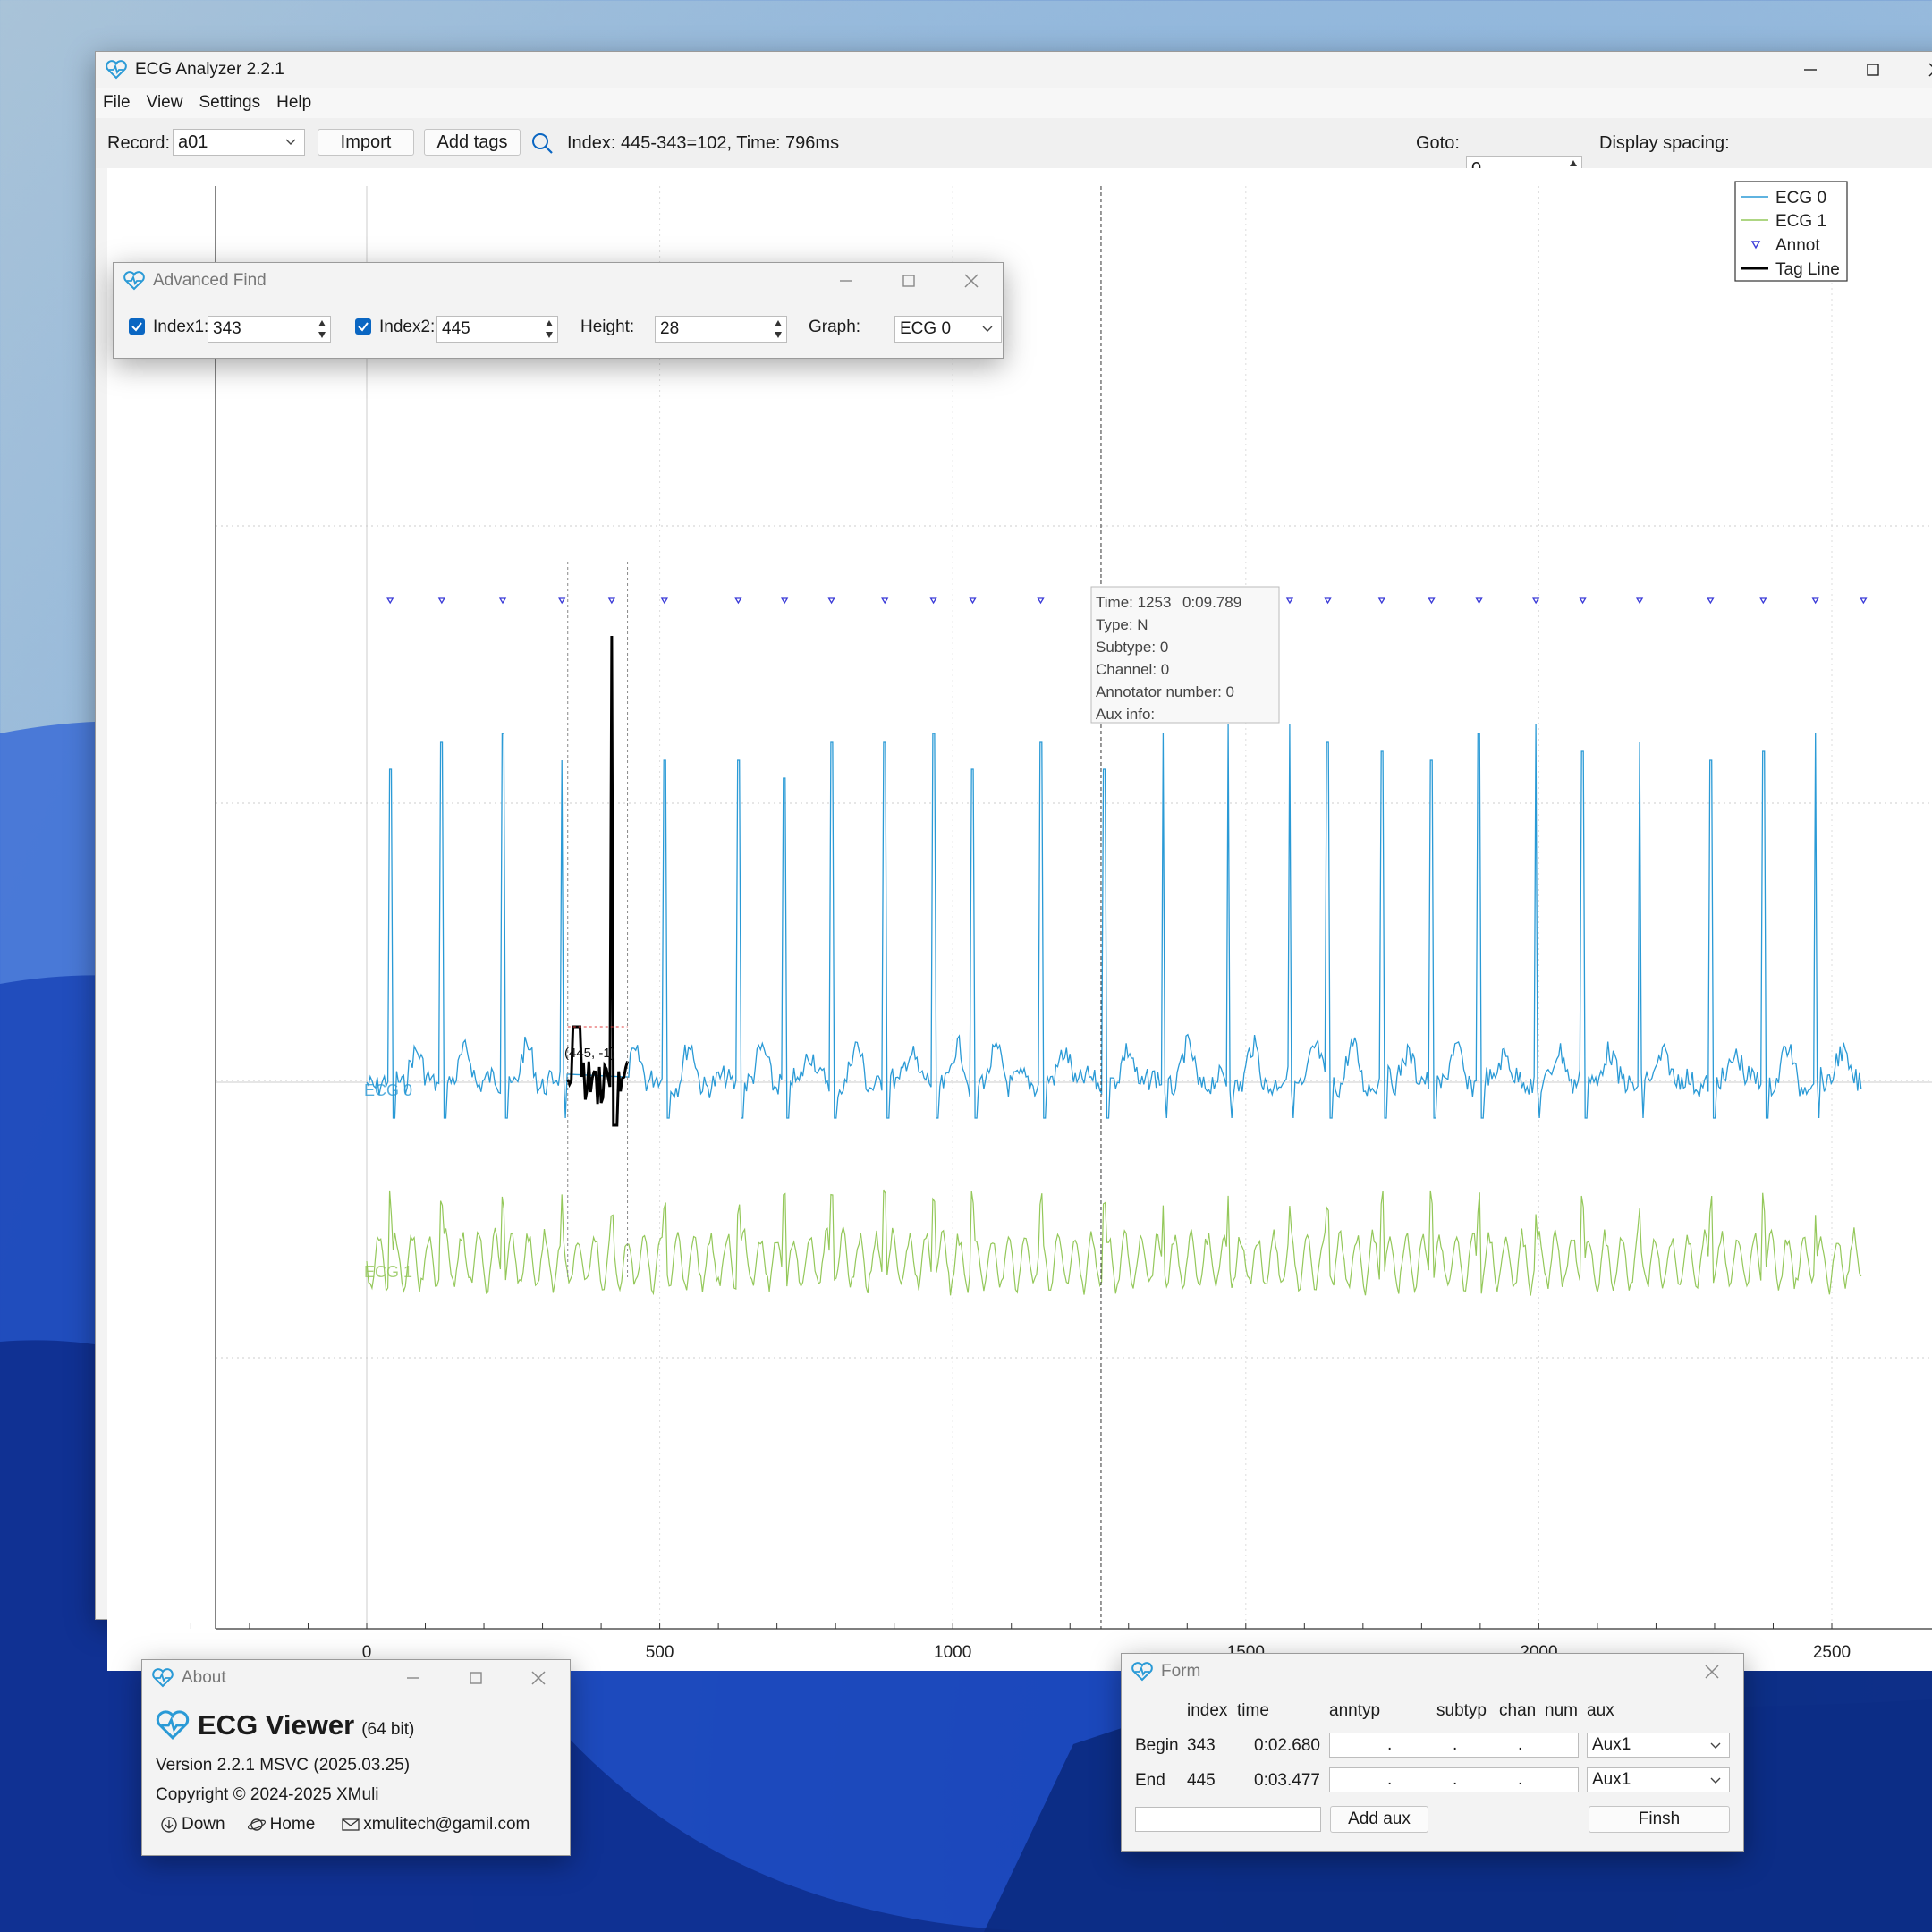 The image size is (1932, 1932). I want to click on add-tags-button: Add tags, so click(472, 142).